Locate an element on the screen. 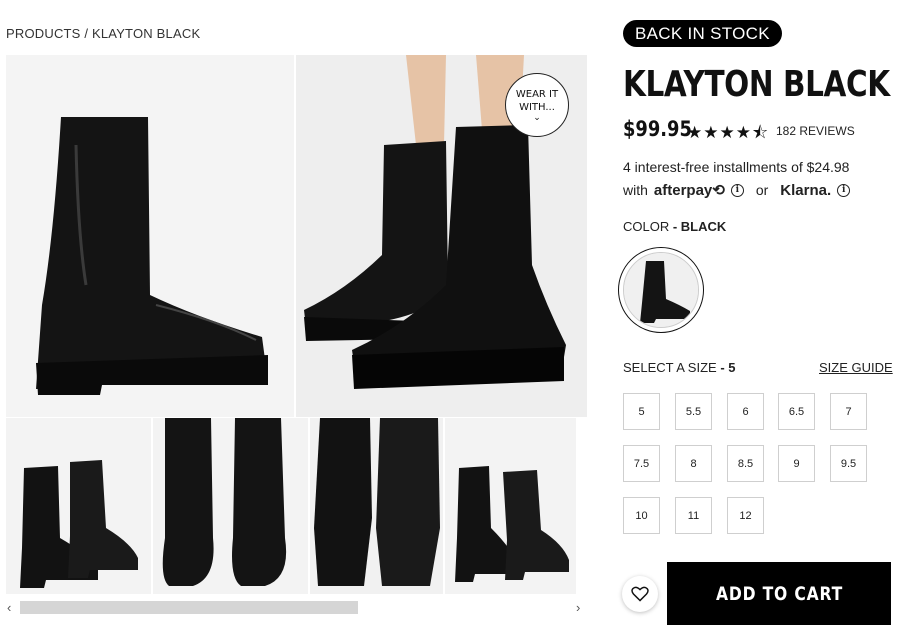 This screenshot has height=634, width=900. afterpay-info-icon: i is located at coordinates (737, 190).